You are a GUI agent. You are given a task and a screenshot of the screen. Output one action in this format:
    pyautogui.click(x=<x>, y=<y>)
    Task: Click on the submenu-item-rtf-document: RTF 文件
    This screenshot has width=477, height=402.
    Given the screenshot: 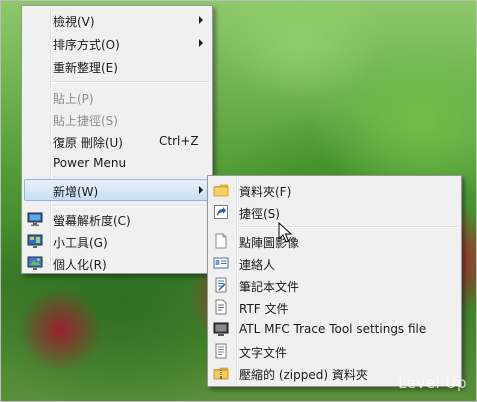 What is the action you would take?
    pyautogui.click(x=334, y=307)
    